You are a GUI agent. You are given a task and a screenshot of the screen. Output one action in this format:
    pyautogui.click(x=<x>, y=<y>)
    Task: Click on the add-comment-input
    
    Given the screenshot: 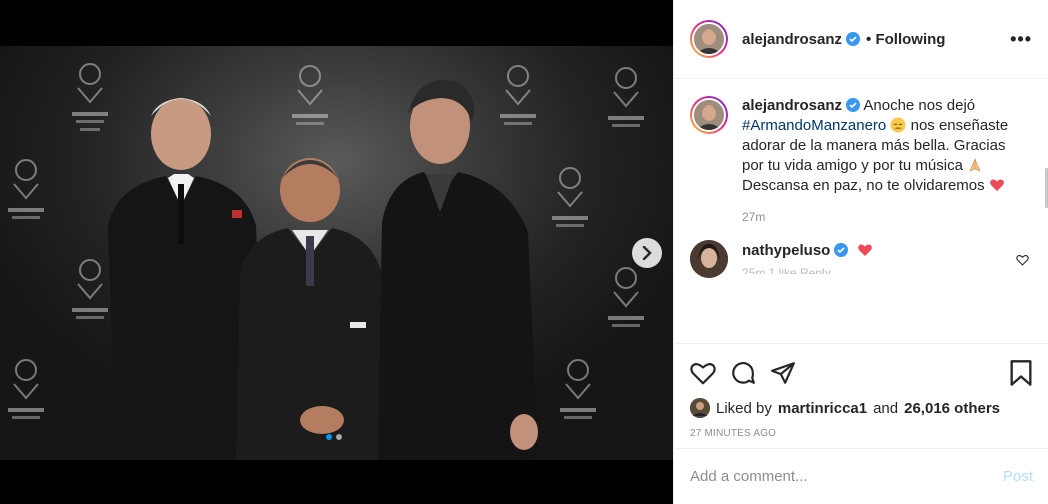 What is the action you would take?
    pyautogui.click(x=846, y=476)
    